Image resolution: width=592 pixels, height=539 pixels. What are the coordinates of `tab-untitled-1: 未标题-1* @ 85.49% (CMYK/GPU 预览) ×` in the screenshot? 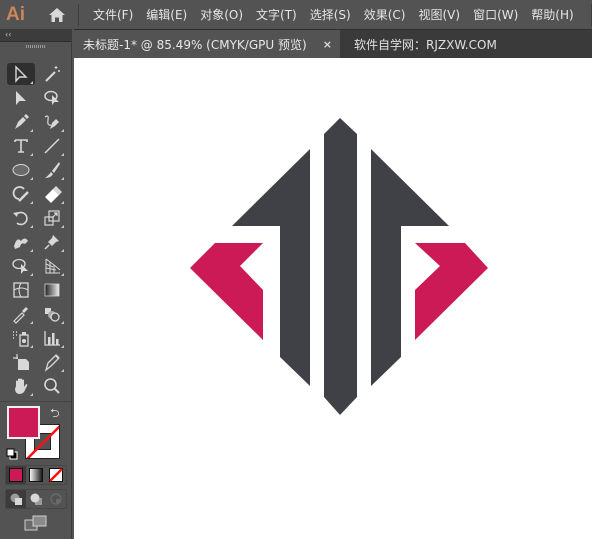 It's located at (207, 44).